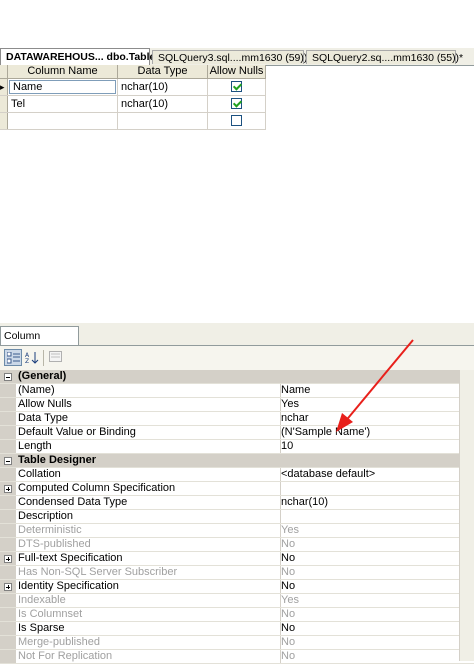 The width and height of the screenshot is (474, 664). Describe the element at coordinates (237, 419) in the screenshot. I see `property-row-data-type: Data Type nchar` at that location.